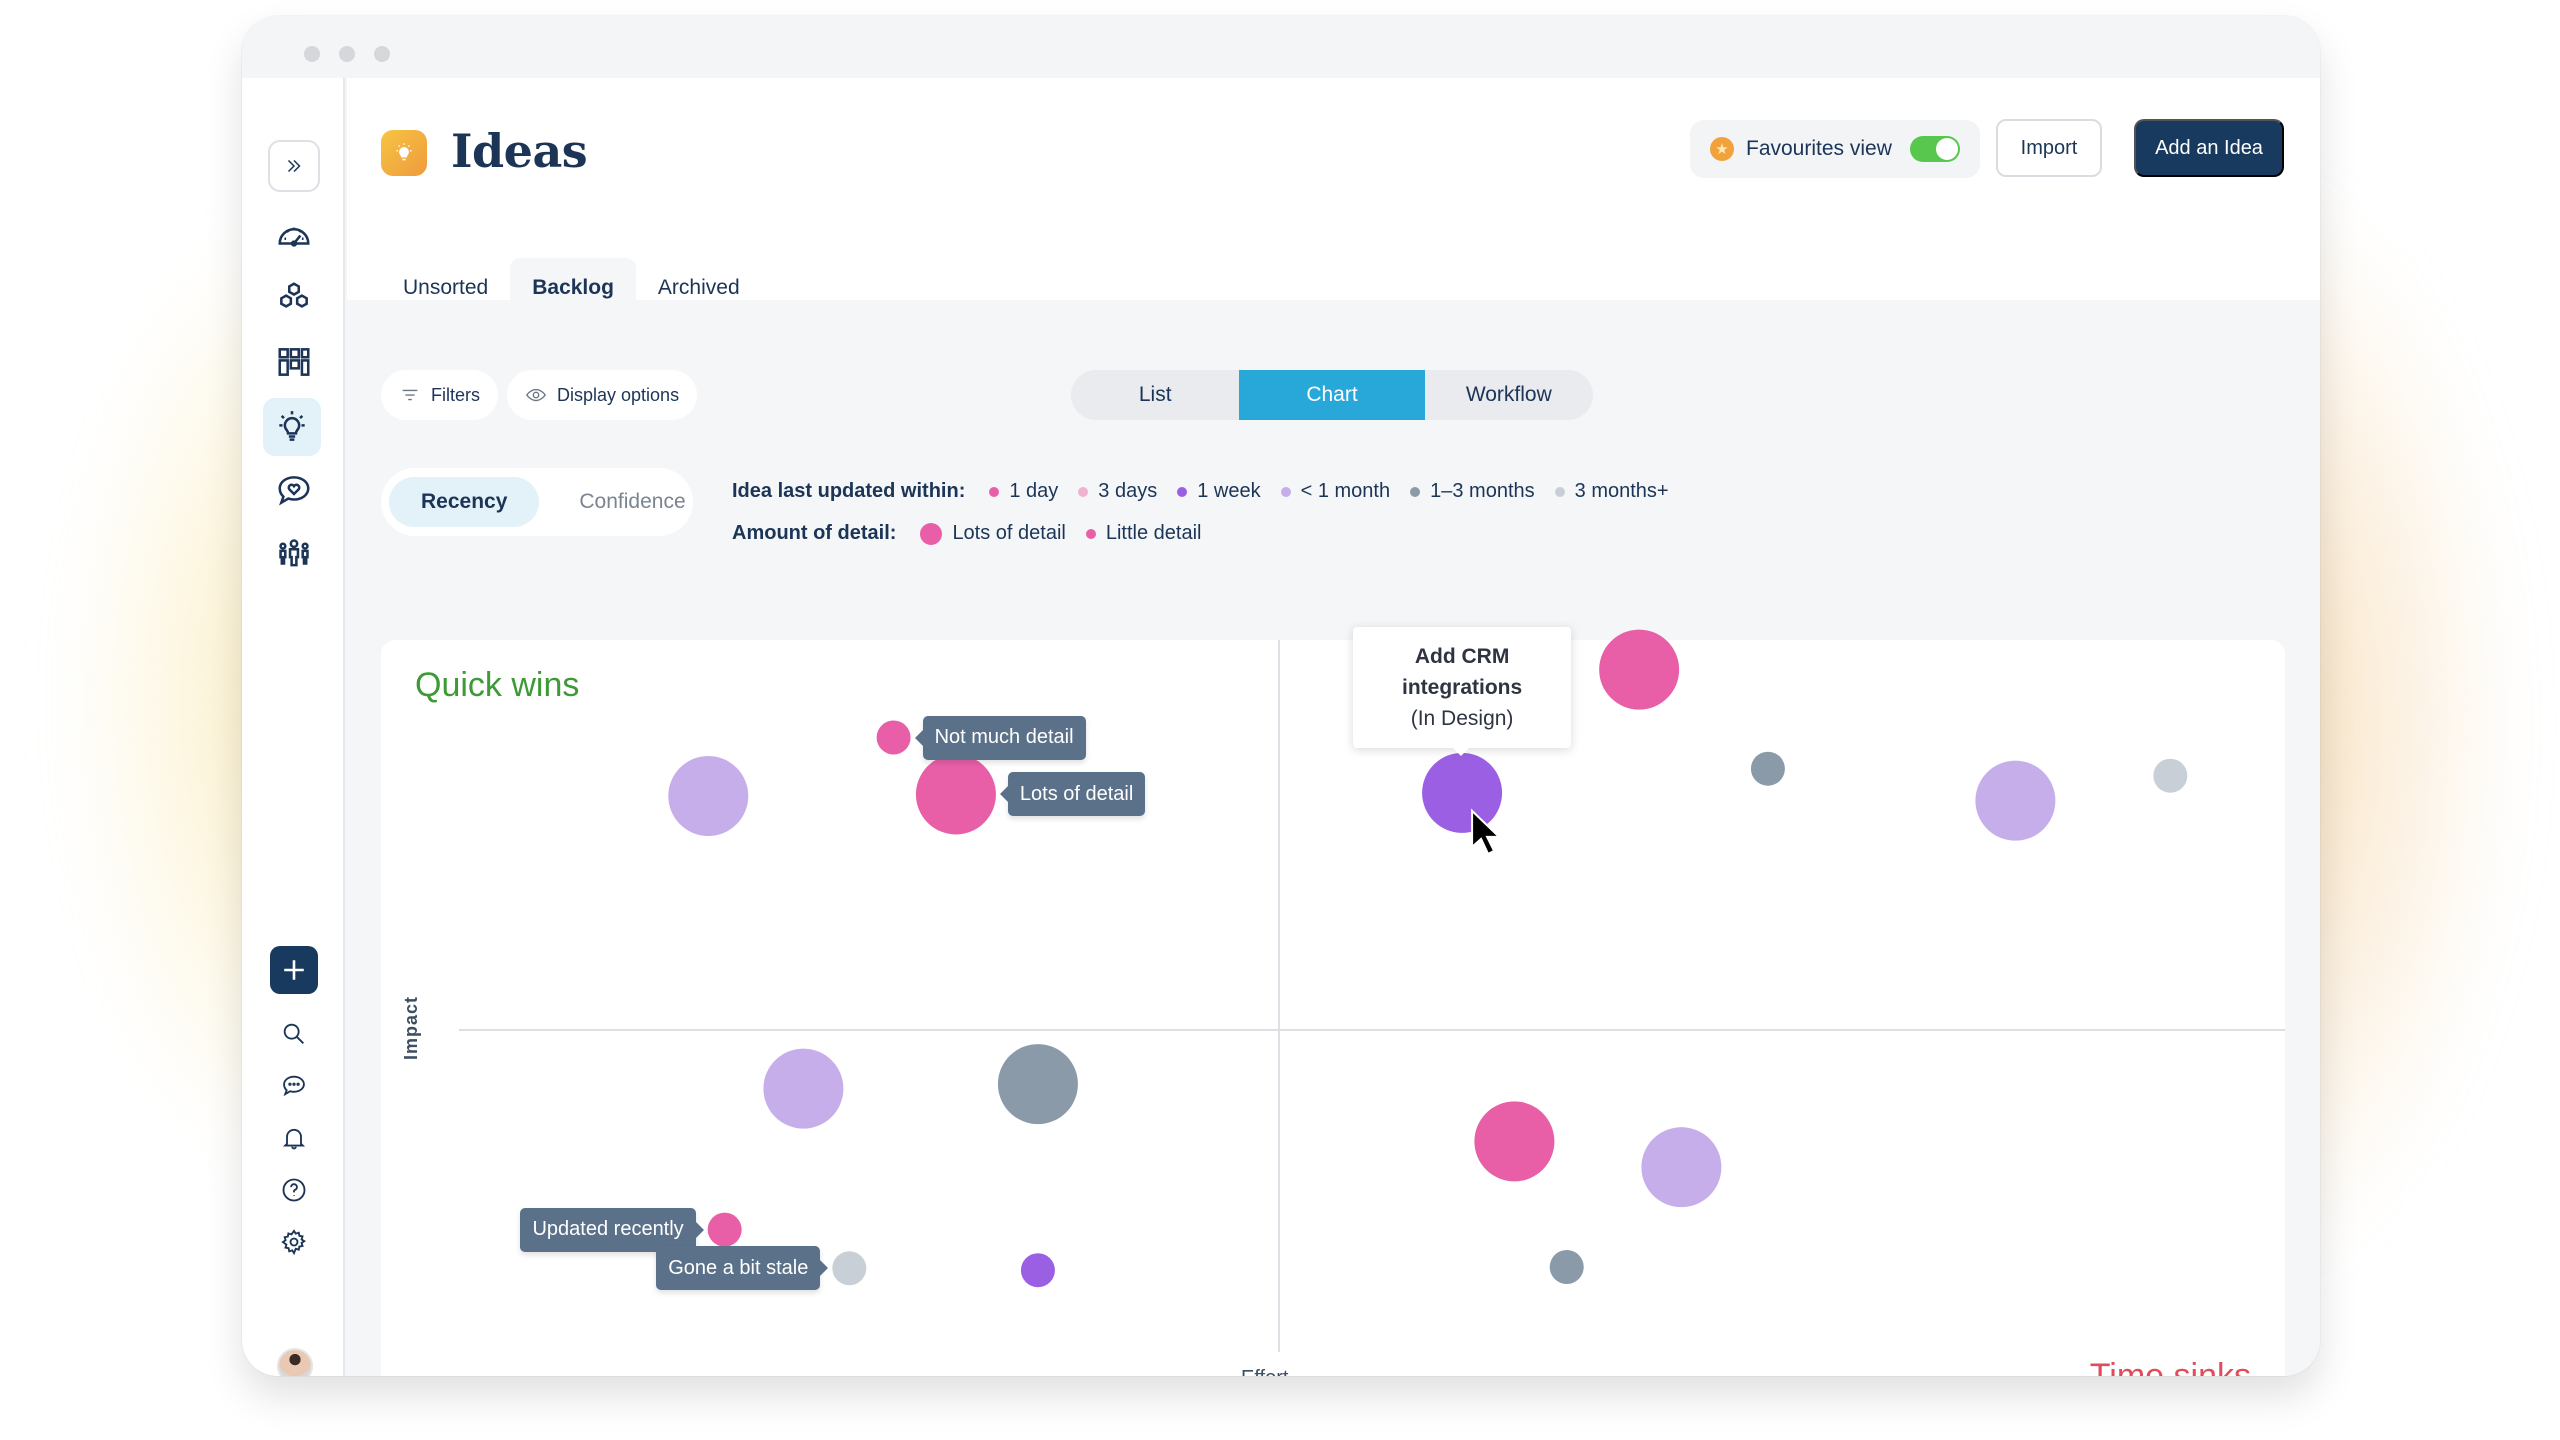 This screenshot has height=1440, width=2560. What do you see at coordinates (742, 1268) in the screenshot?
I see `bubble-callout: Gone a bit stale` at bounding box center [742, 1268].